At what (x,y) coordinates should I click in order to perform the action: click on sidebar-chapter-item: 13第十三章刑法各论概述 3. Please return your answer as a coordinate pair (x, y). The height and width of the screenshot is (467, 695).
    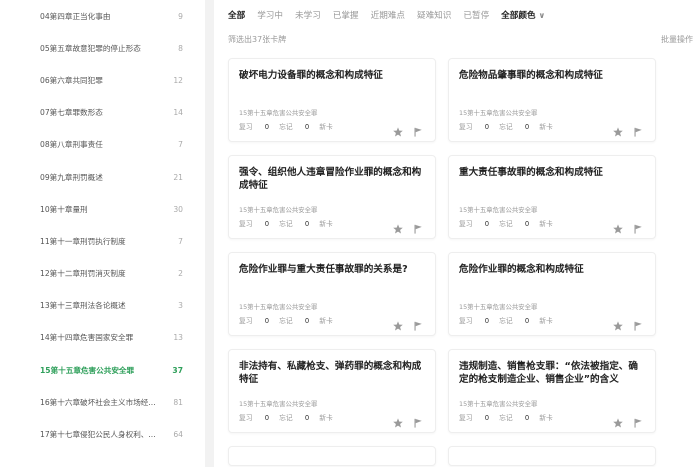
    Looking at the image, I should click on (102, 306).